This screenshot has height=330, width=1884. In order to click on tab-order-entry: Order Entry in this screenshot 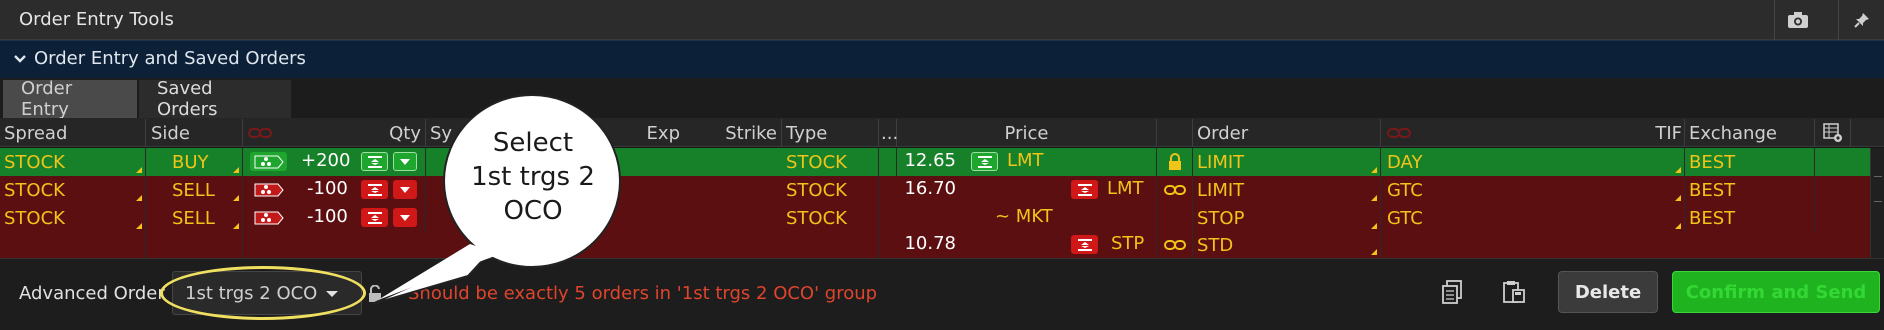, I will do `click(70, 99)`.